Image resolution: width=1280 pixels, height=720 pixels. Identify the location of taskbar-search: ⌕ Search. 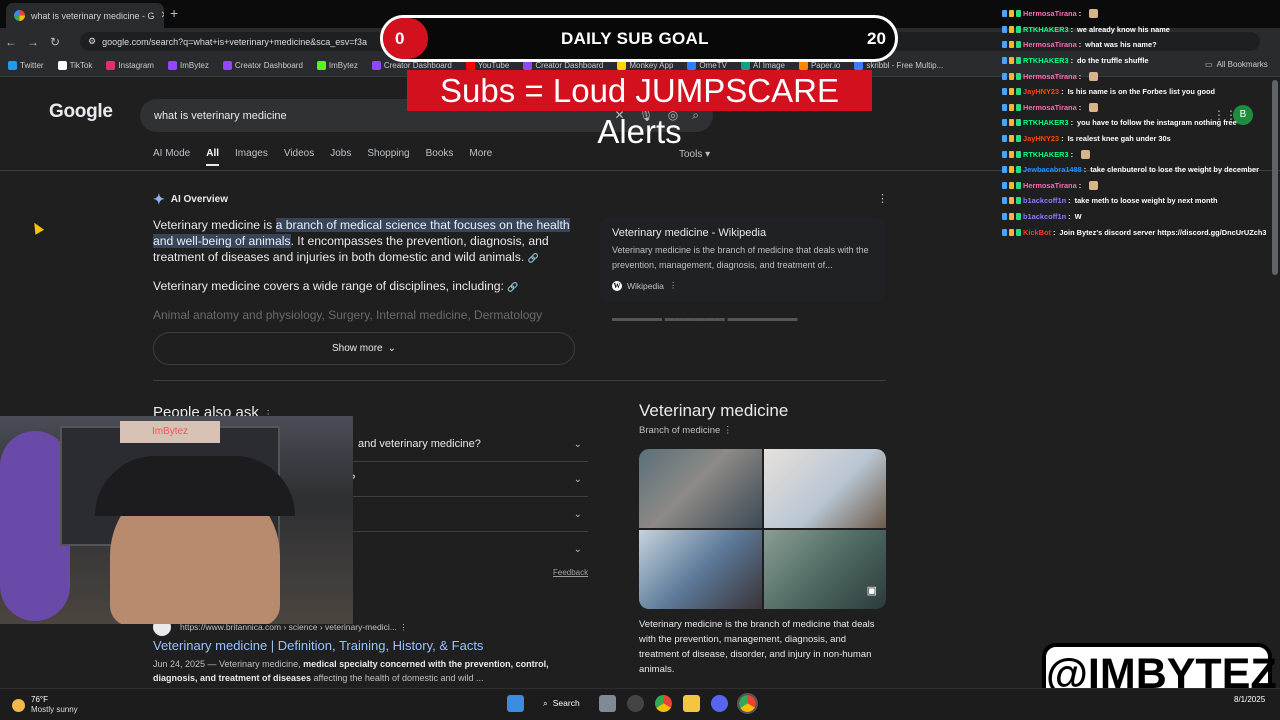
(561, 703).